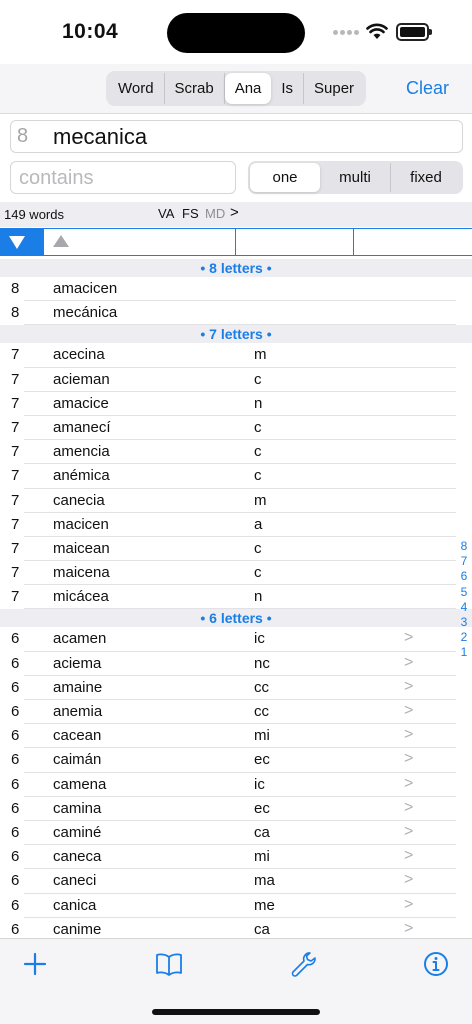 Image resolution: width=472 pixels, height=1024 pixels. I want to click on table-row: 7 canecia m, so click(236, 500).